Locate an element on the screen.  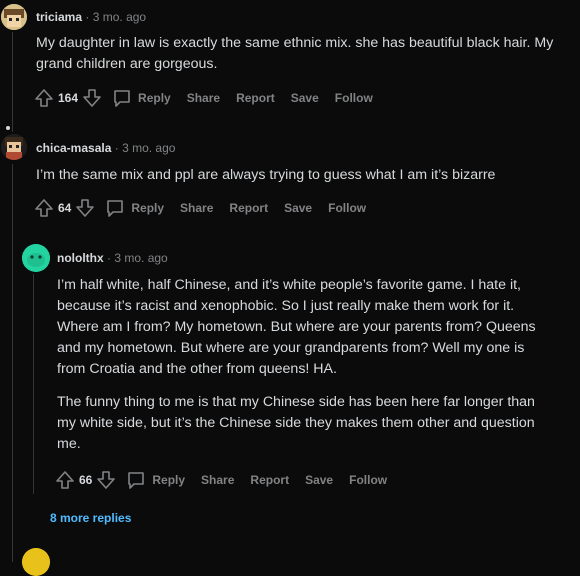
username: nololthx is located at coordinates (80, 258).